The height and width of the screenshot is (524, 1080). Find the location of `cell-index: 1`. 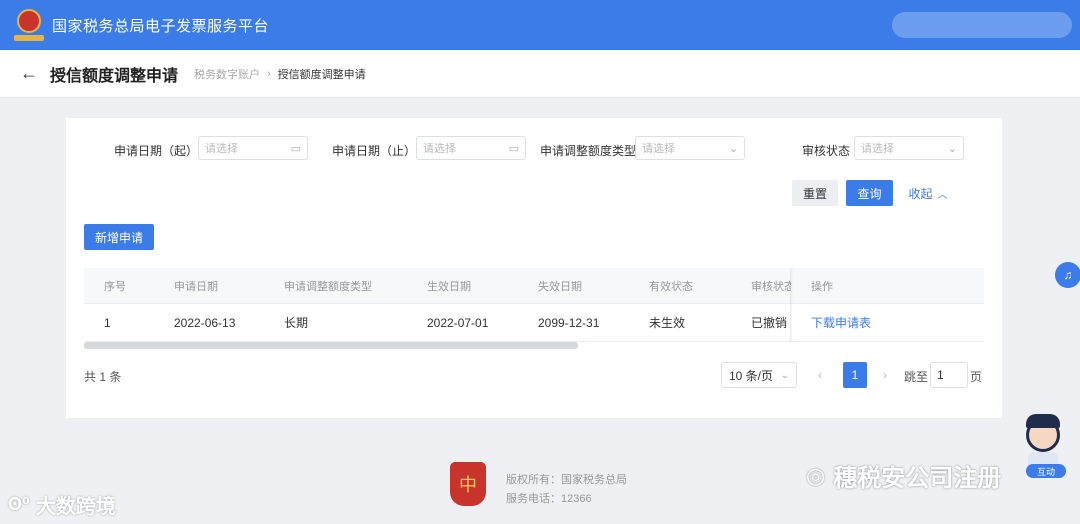

cell-index: 1 is located at coordinates (107, 322).